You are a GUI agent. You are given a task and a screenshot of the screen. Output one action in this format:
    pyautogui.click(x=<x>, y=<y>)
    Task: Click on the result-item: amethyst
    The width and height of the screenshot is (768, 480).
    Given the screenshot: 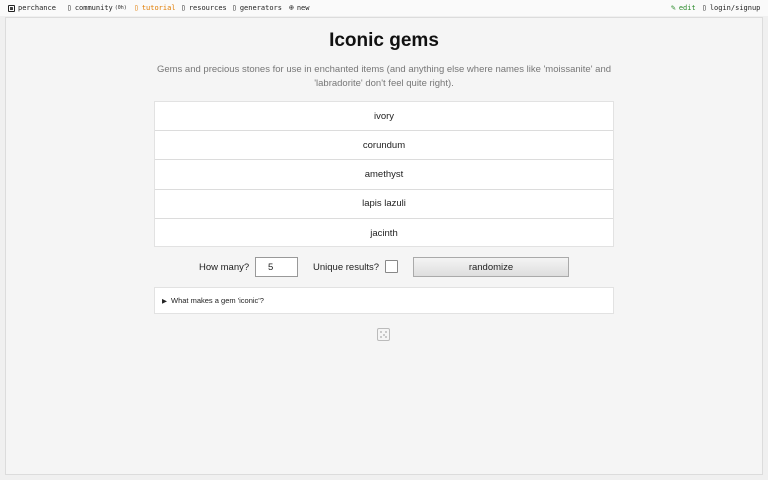 What is the action you would take?
    pyautogui.click(x=384, y=175)
    